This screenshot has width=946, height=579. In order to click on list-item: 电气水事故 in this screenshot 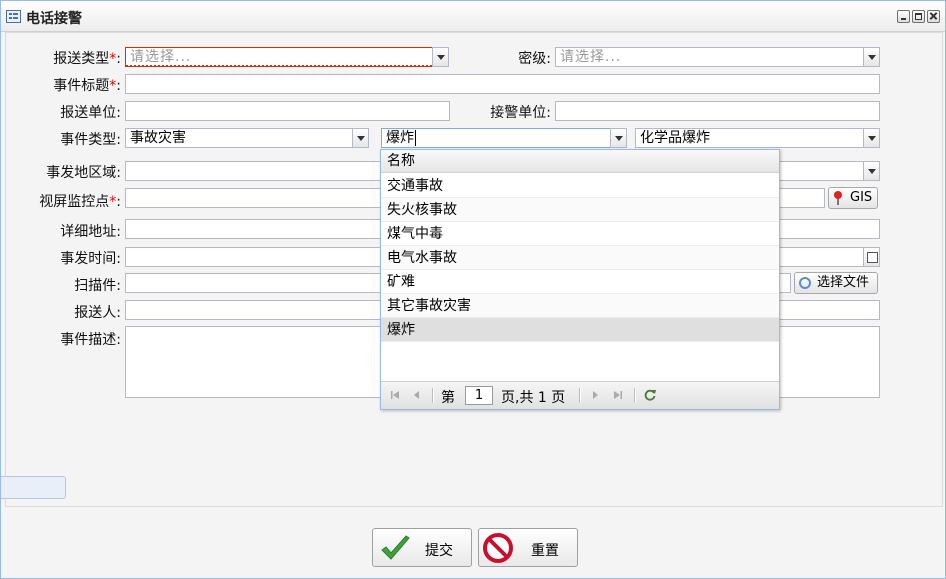, I will do `click(580, 258)`.